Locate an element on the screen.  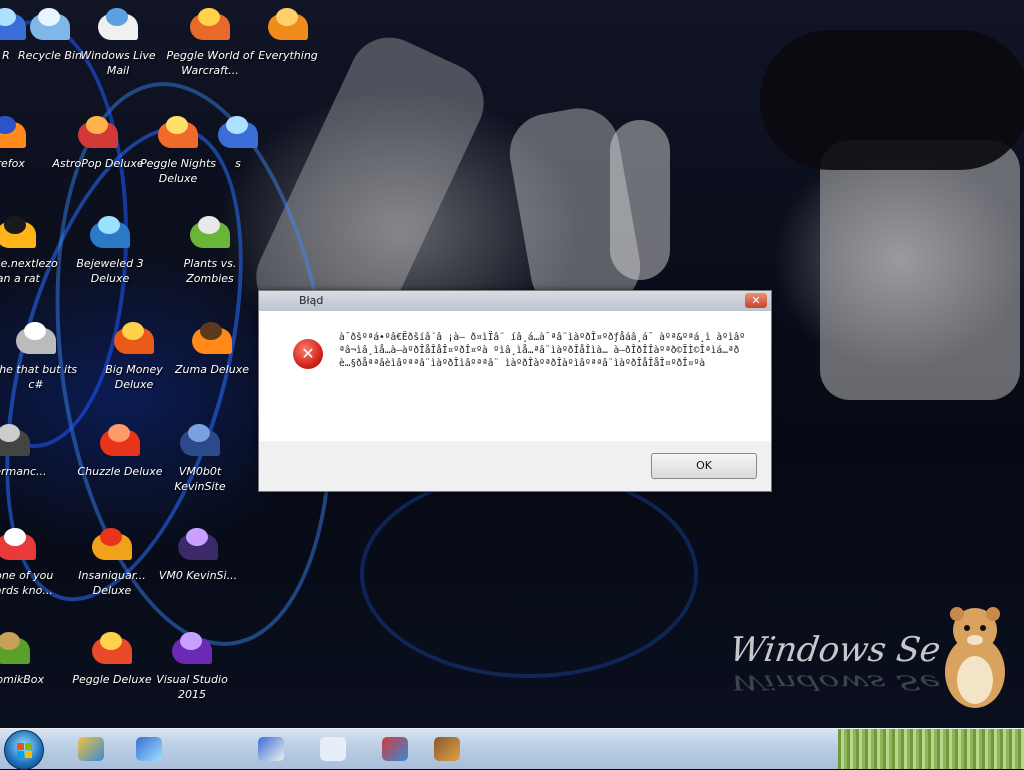
taskbar-search-button is located at coordinates (271, 749).